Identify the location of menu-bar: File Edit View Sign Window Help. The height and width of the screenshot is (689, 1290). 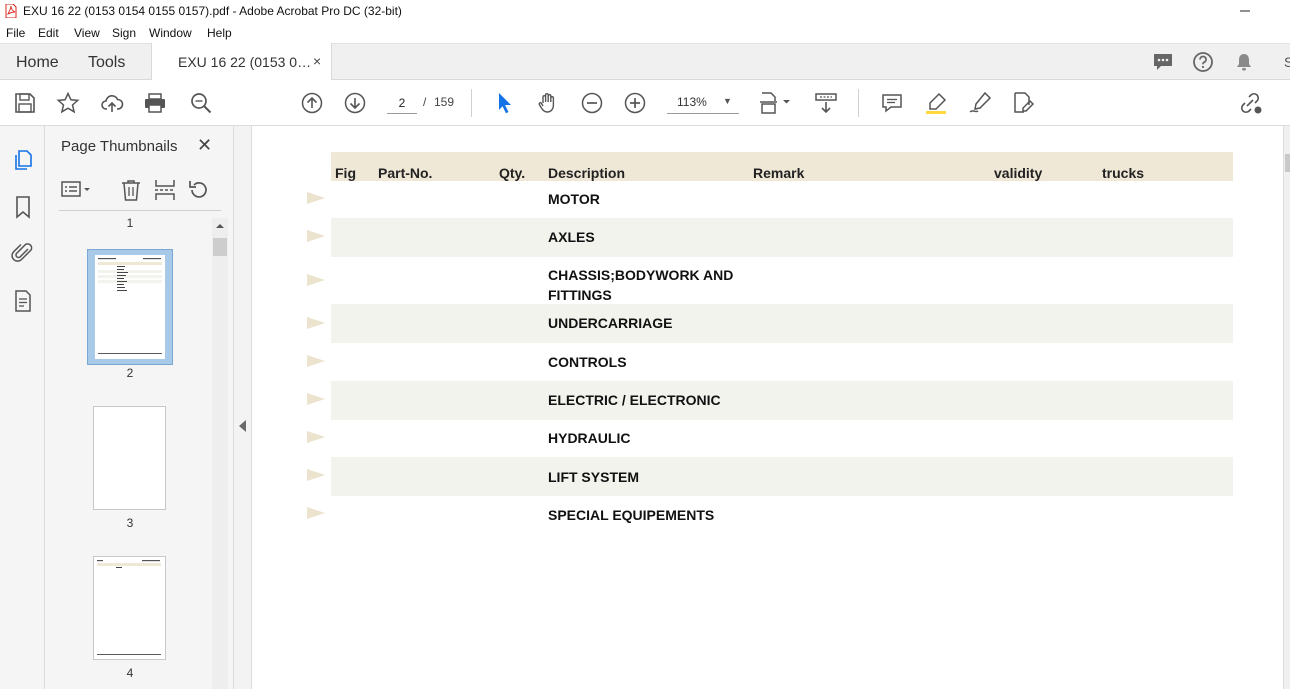
(645, 33).